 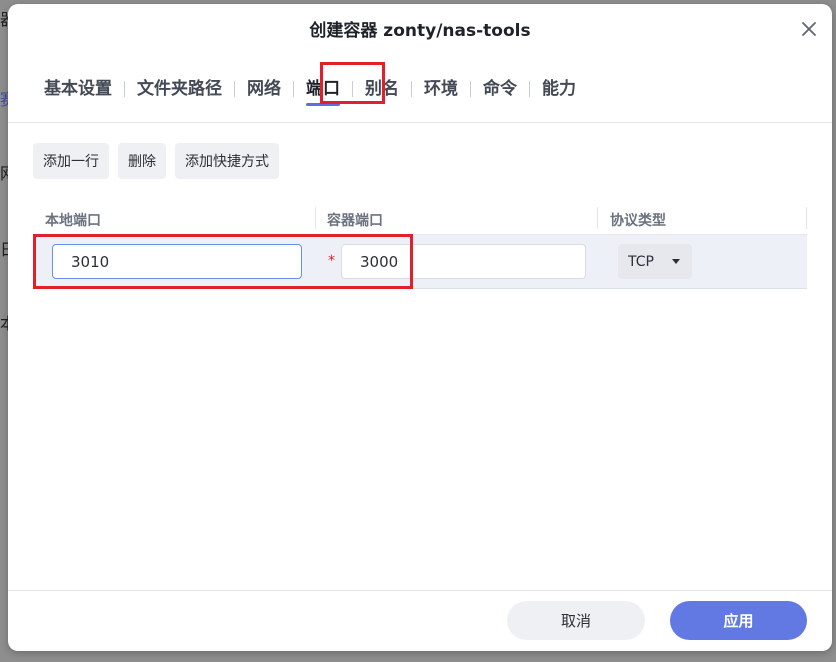 I want to click on table-row: 3010 * 3000 TCP, so click(x=420, y=261).